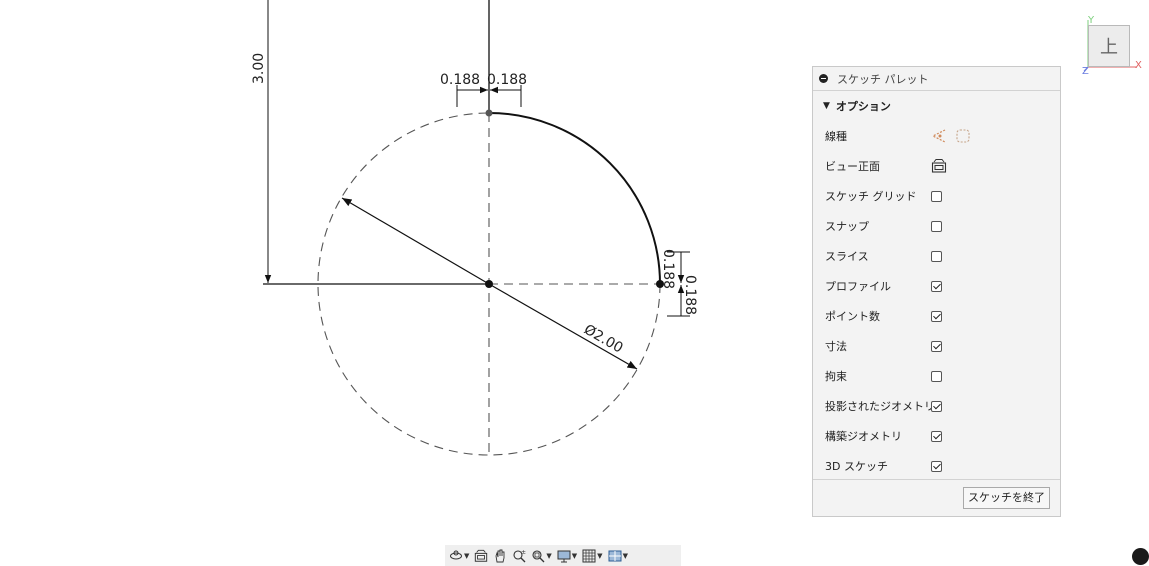  I want to click on collapse-icon, so click(823, 78).